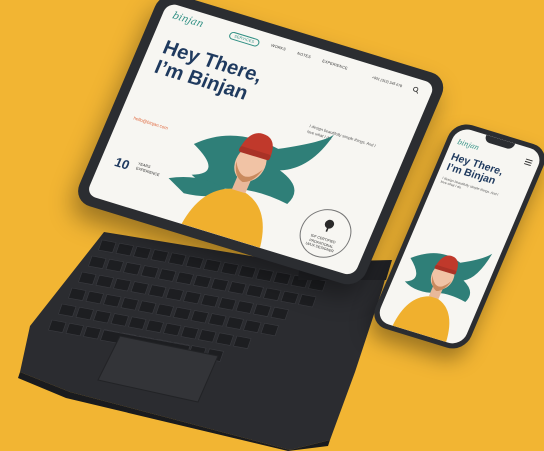 The height and width of the screenshot is (451, 544). Describe the element at coordinates (499, 142) in the screenshot. I see `phone-notch` at that location.